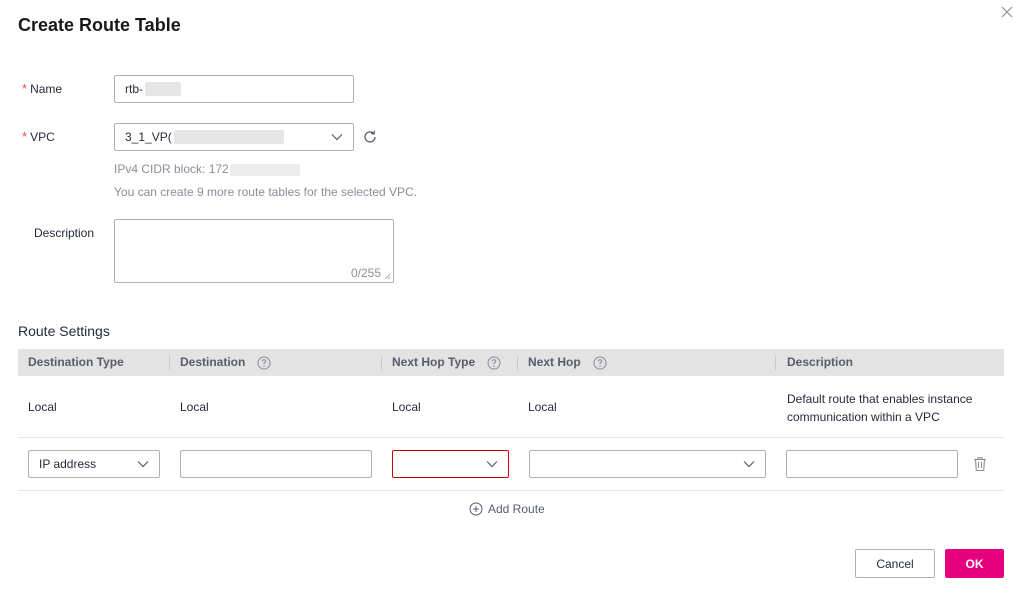 The height and width of the screenshot is (598, 1028). What do you see at coordinates (68, 464) in the screenshot?
I see `destination-type-value: IP address` at bounding box center [68, 464].